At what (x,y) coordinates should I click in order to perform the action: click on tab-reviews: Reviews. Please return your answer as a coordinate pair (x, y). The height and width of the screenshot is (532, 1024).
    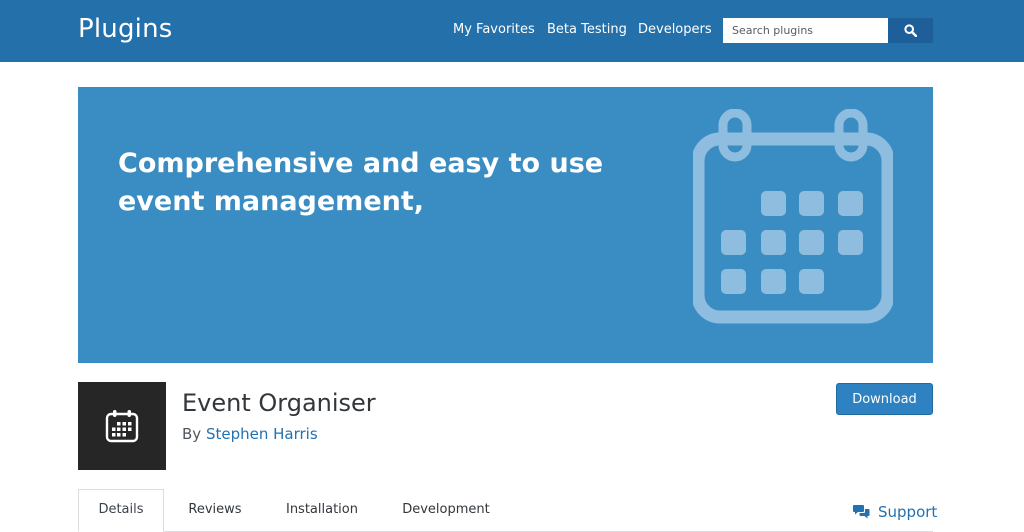
    Looking at the image, I should click on (215, 510).